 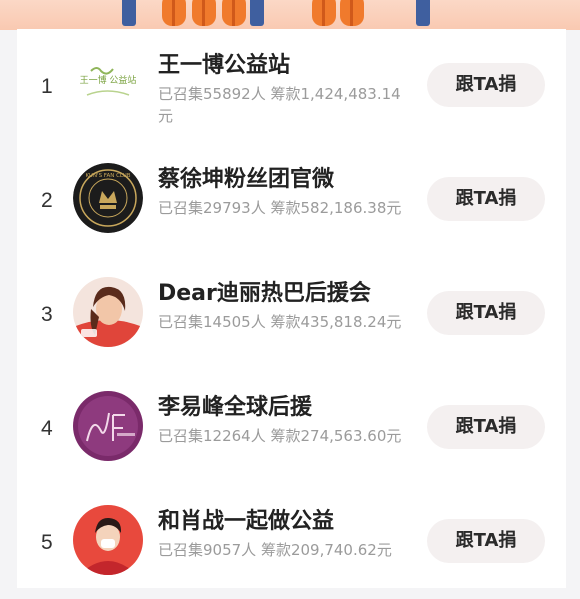 I want to click on donation-stats: 已召集14505人 筹款435,818.24元, so click(x=280, y=322).